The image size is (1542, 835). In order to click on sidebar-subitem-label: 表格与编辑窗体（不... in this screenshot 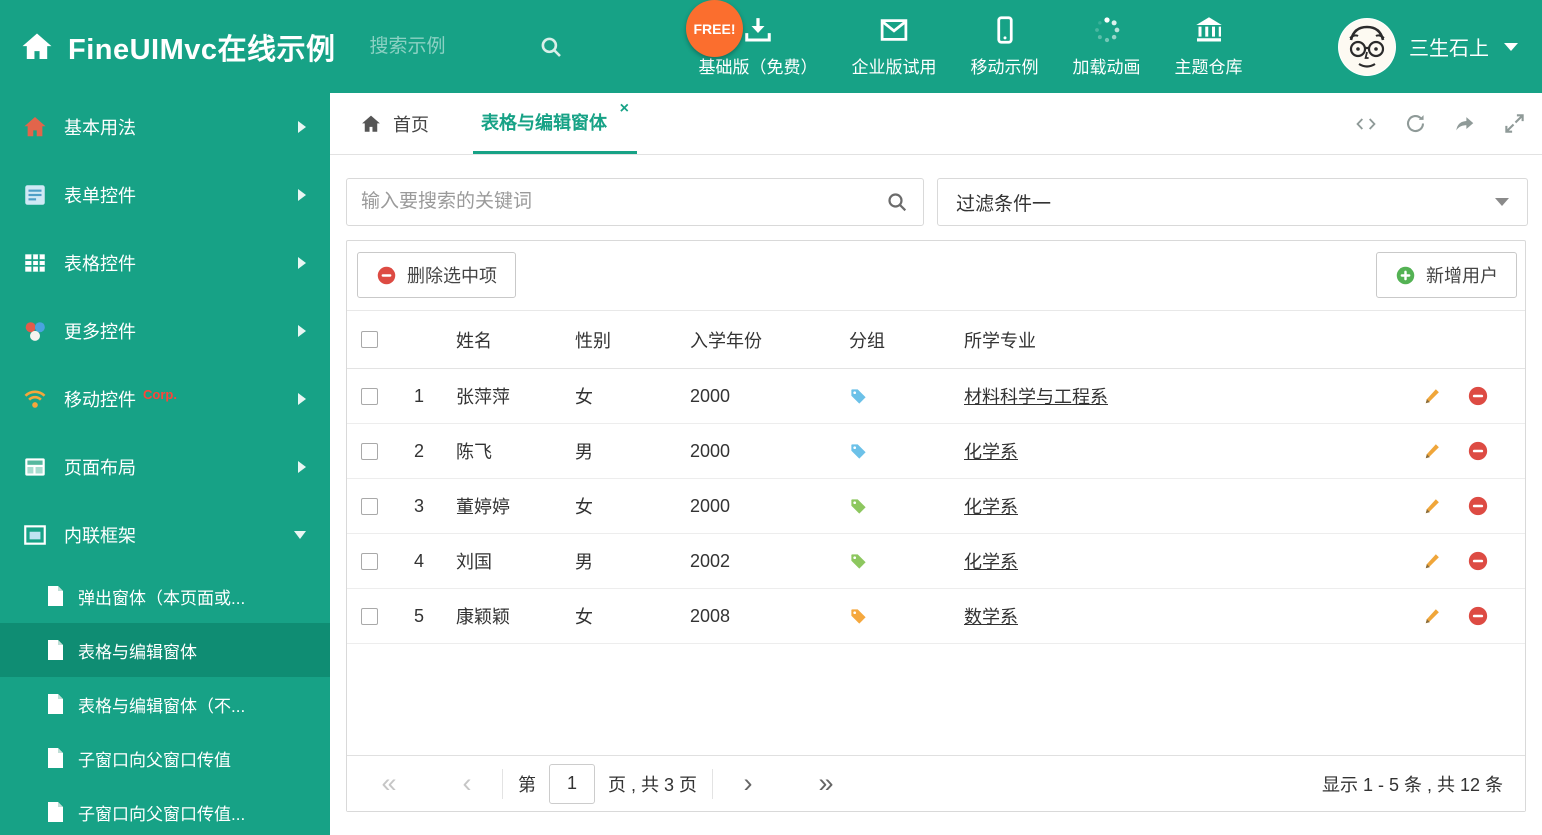, I will do `click(162, 706)`.